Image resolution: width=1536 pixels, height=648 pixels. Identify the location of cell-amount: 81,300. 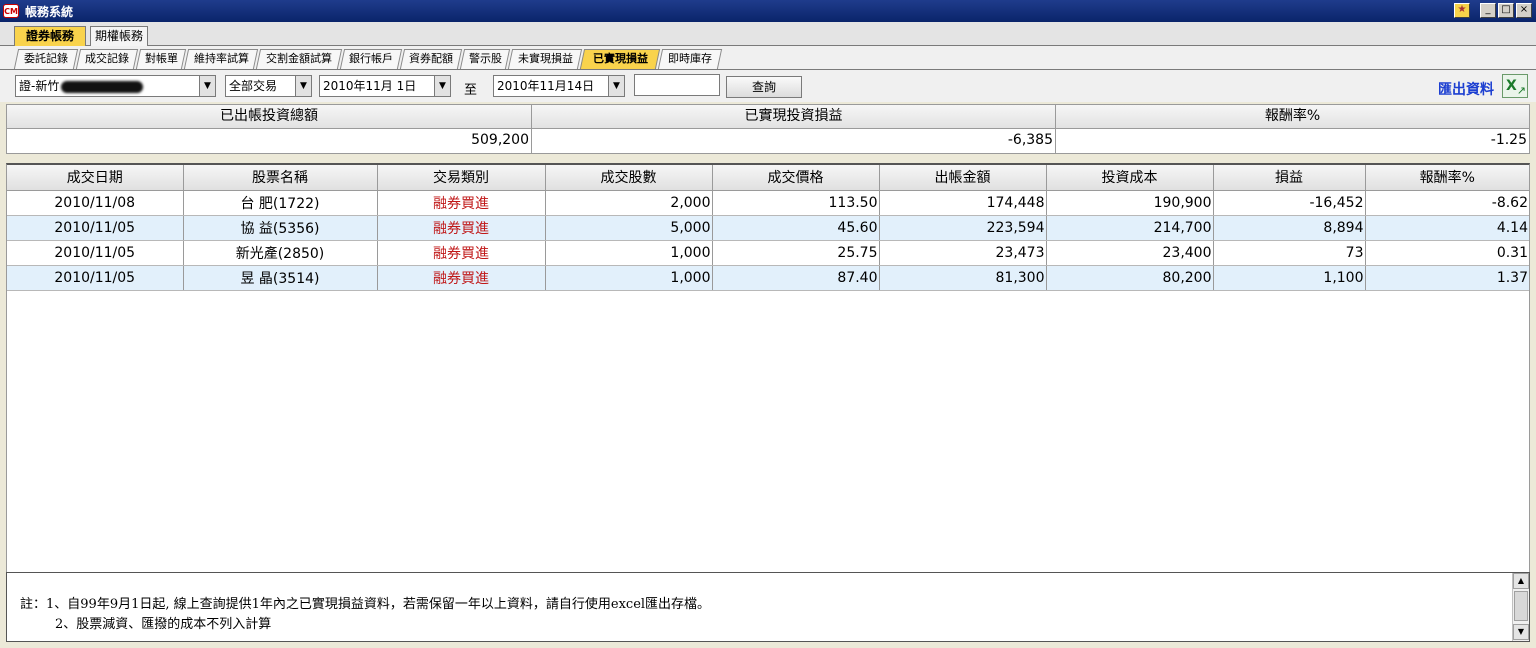
(963, 278).